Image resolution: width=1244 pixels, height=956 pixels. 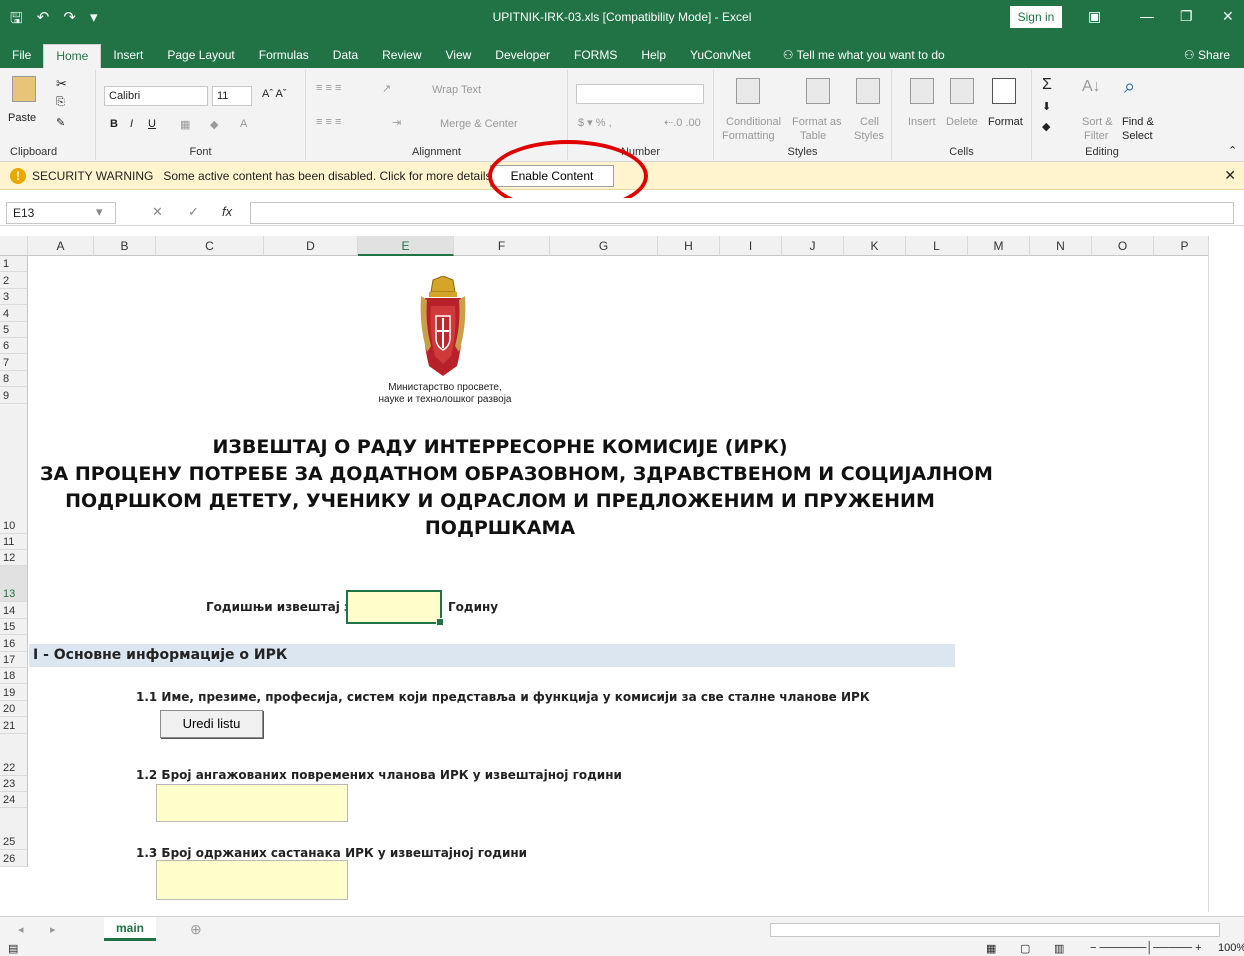 I want to click on new-sheet-icon: ⊕, so click(x=196, y=929).